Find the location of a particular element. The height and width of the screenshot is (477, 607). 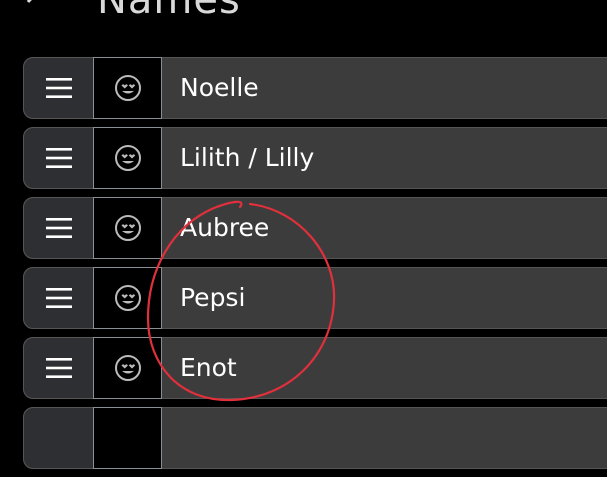

name-label: Pepsi is located at coordinates (213, 297).